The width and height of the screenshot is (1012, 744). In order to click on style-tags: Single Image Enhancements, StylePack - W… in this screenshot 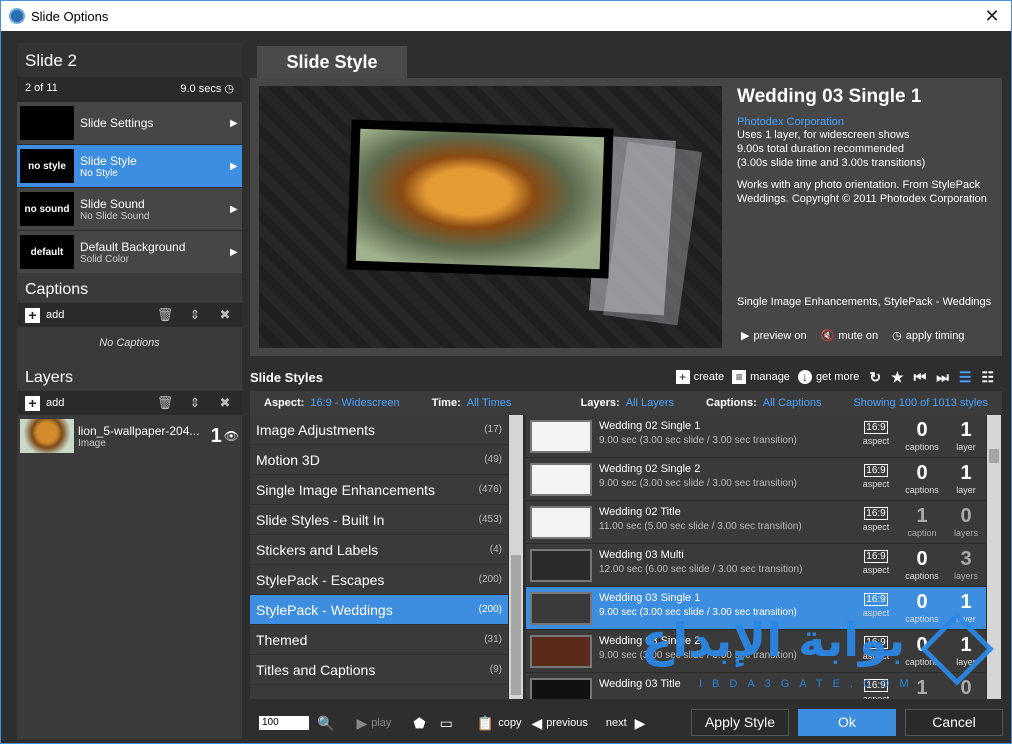, I will do `click(864, 302)`.